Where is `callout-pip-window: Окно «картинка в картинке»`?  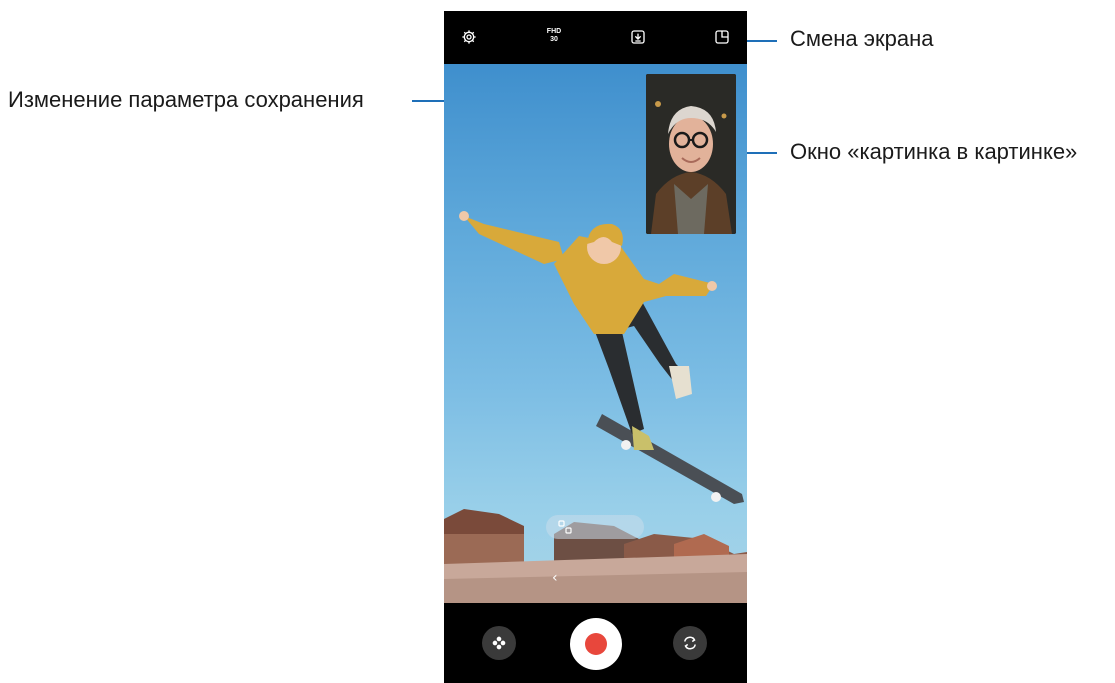 callout-pip-window: Окно «картинка в картинке» is located at coordinates (934, 151).